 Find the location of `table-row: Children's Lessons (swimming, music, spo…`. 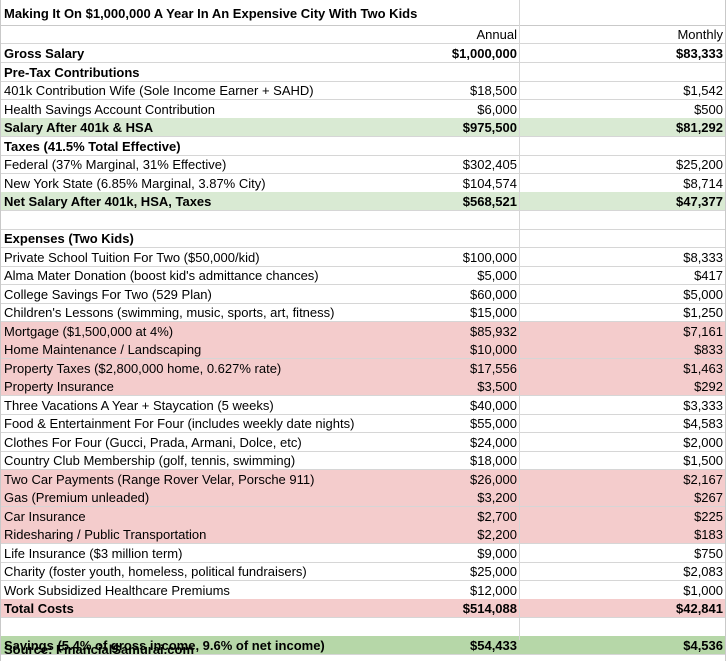

table-row: Children's Lessons (swimming, music, spo… is located at coordinates (363, 312).